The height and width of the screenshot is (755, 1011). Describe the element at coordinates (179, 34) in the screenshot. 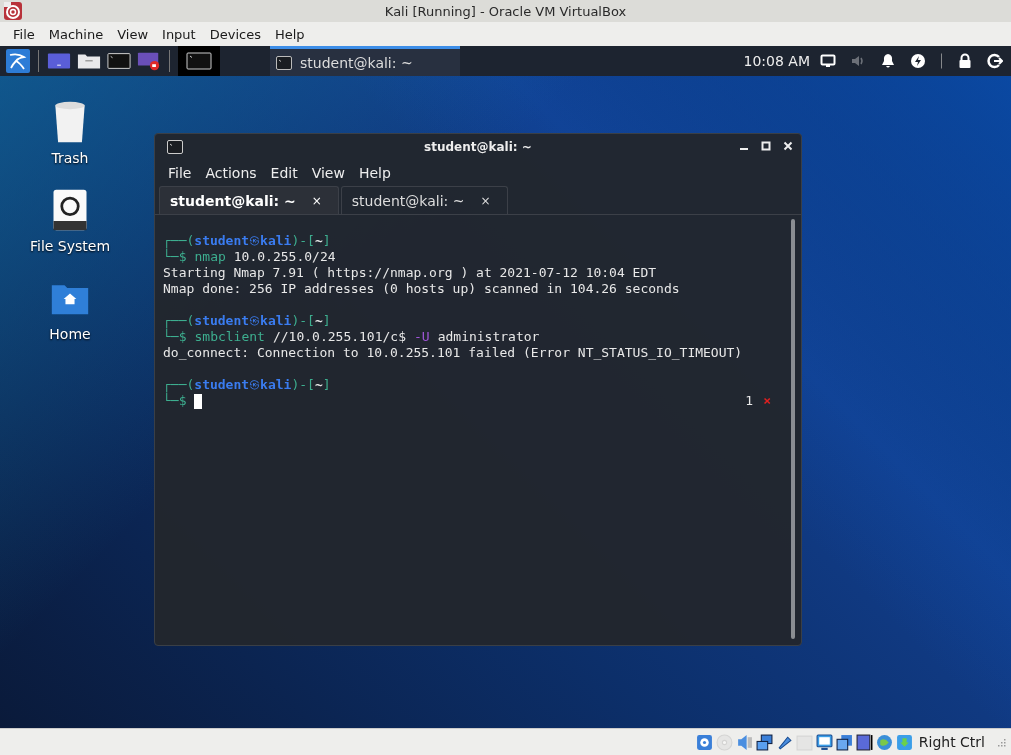

I see `menu-item: Input` at that location.